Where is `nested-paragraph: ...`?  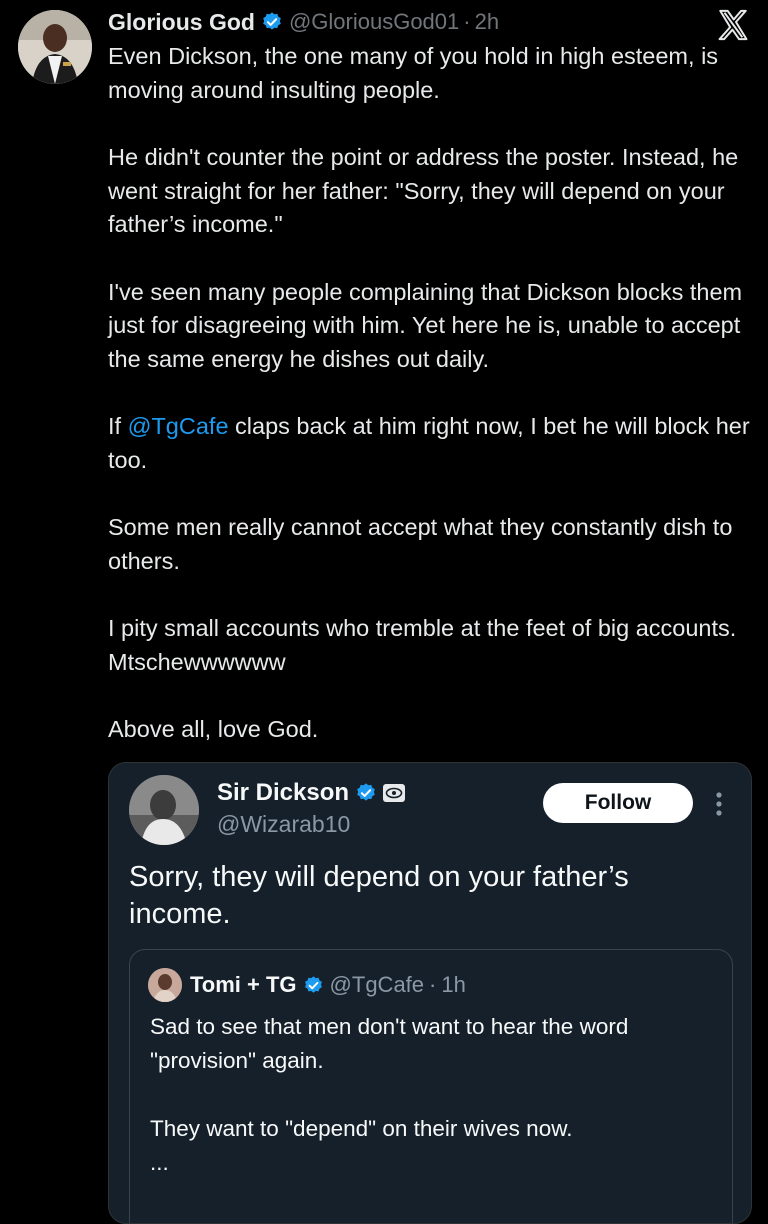
nested-paragraph: ... is located at coordinates (159, 1162).